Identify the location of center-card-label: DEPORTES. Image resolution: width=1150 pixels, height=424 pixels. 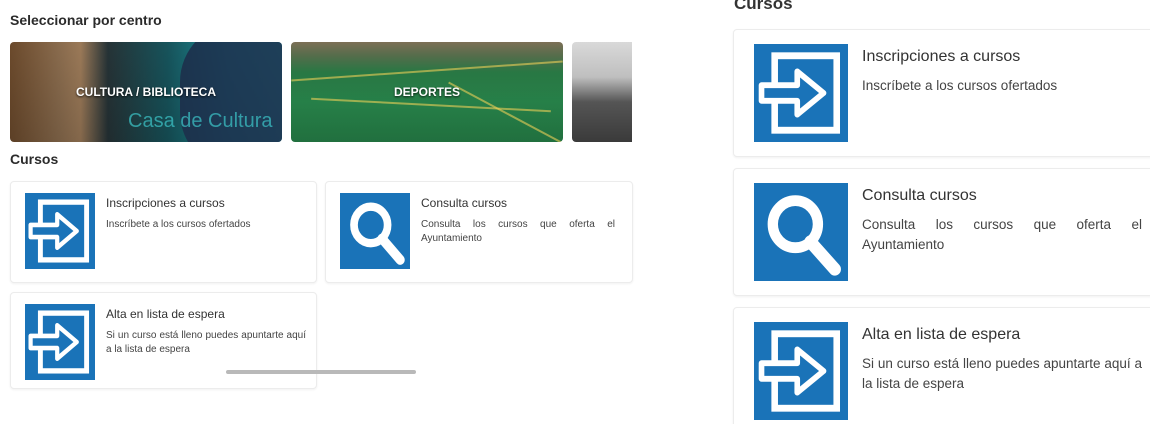
(426, 92).